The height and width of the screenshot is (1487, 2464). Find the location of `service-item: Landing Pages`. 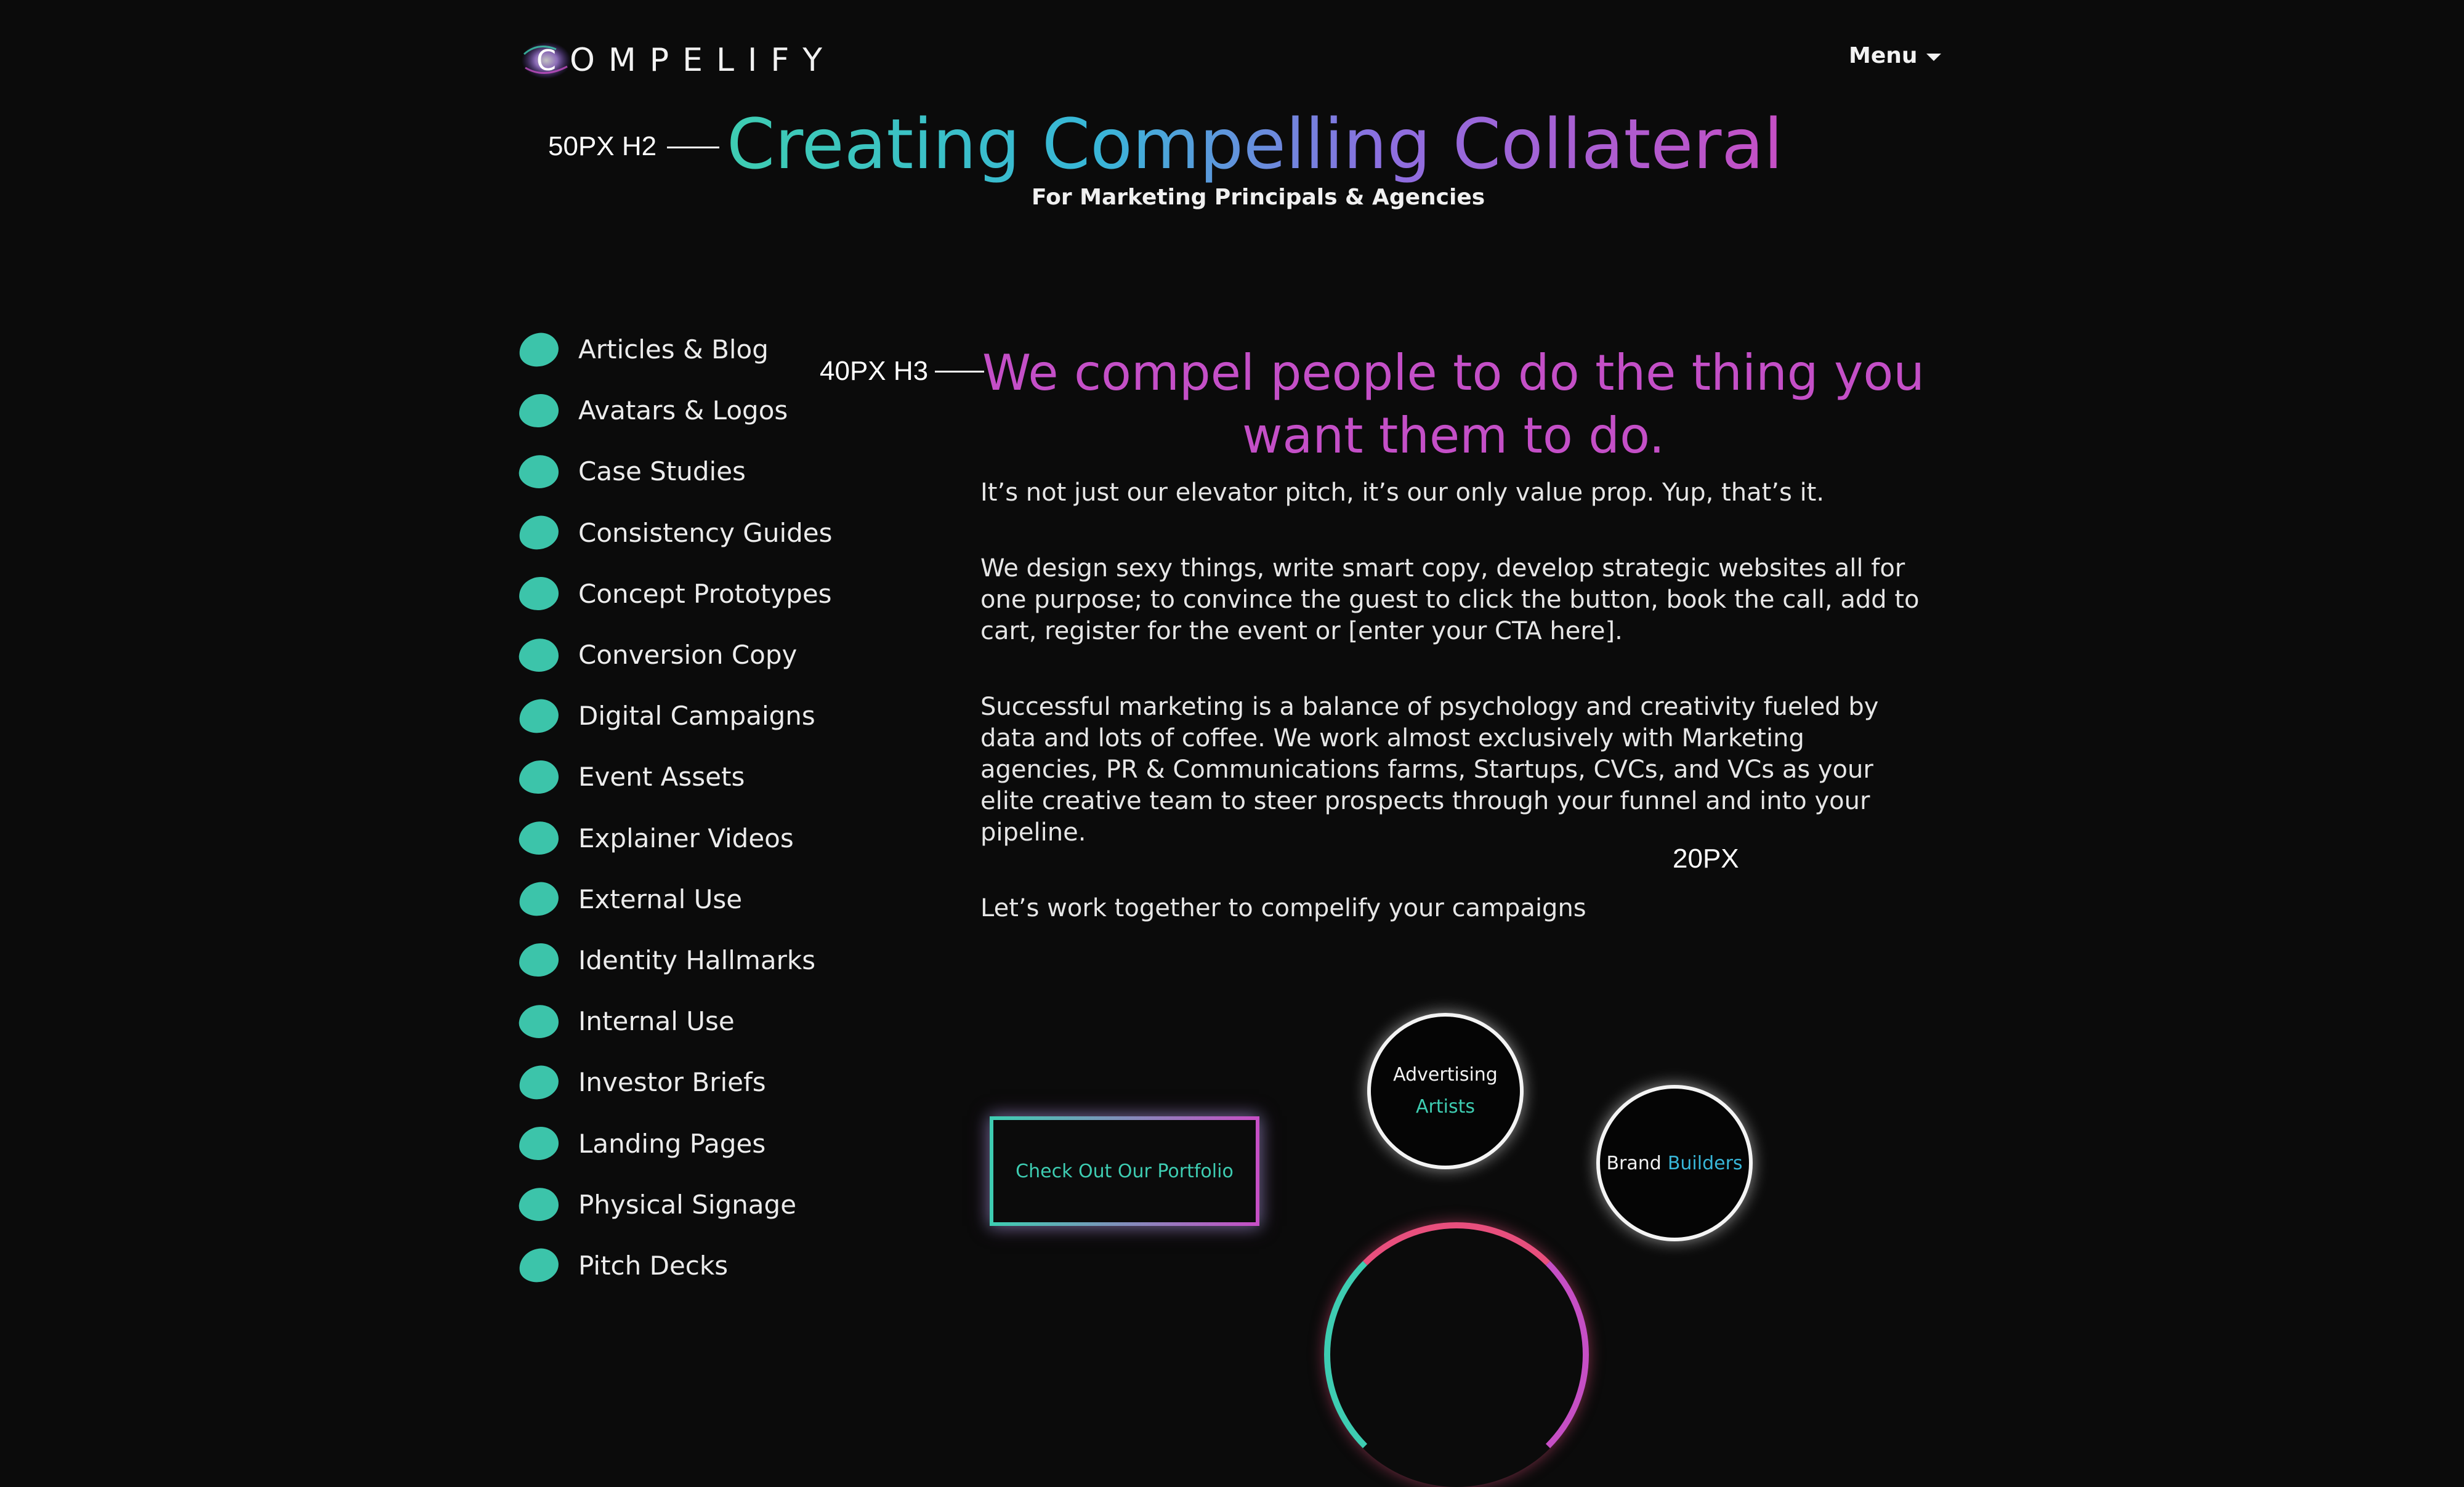

service-item: Landing Pages is located at coordinates (676, 1143).